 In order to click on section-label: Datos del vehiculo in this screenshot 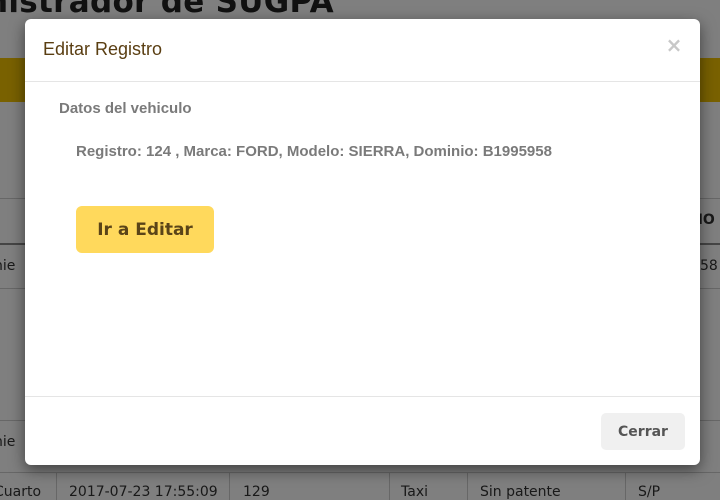, I will do `click(125, 108)`.